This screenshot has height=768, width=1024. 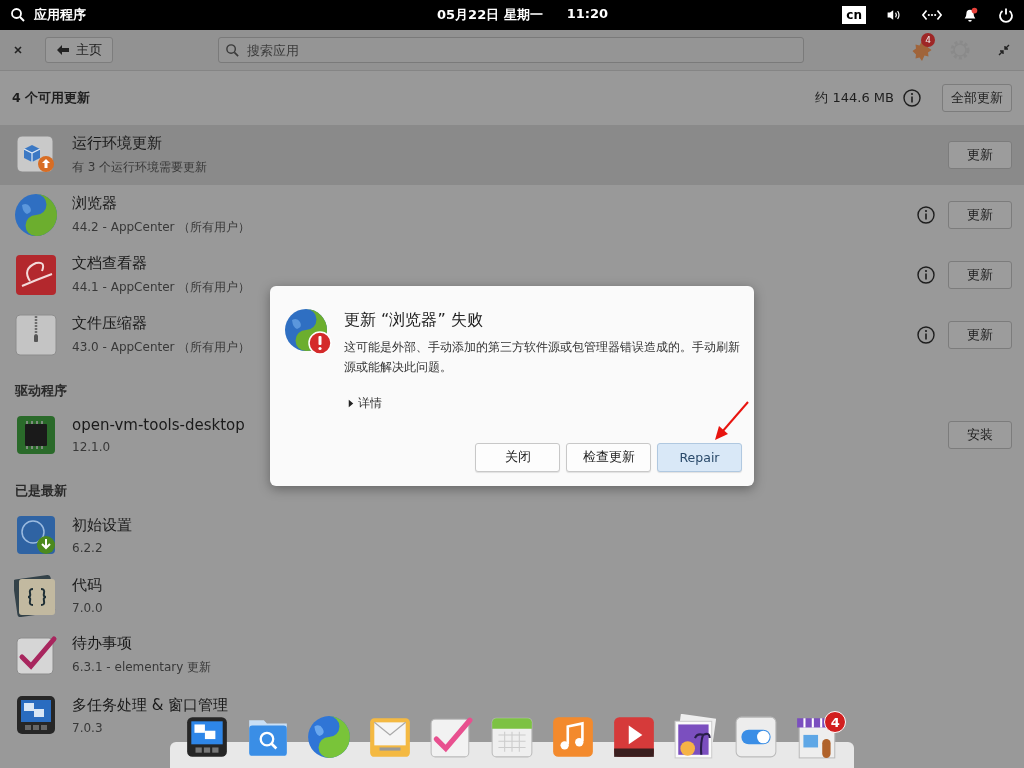 What do you see at coordinates (41, 491) in the screenshot?
I see `section-heading: 已是最新` at bounding box center [41, 491].